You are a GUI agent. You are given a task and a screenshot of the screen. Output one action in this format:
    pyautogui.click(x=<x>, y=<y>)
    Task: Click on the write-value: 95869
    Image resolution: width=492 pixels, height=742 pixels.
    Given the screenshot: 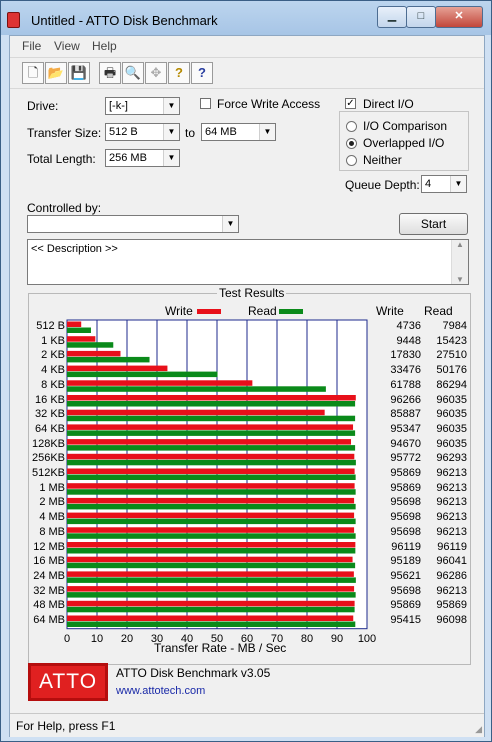 What is the action you would take?
    pyautogui.click(x=405, y=605)
    